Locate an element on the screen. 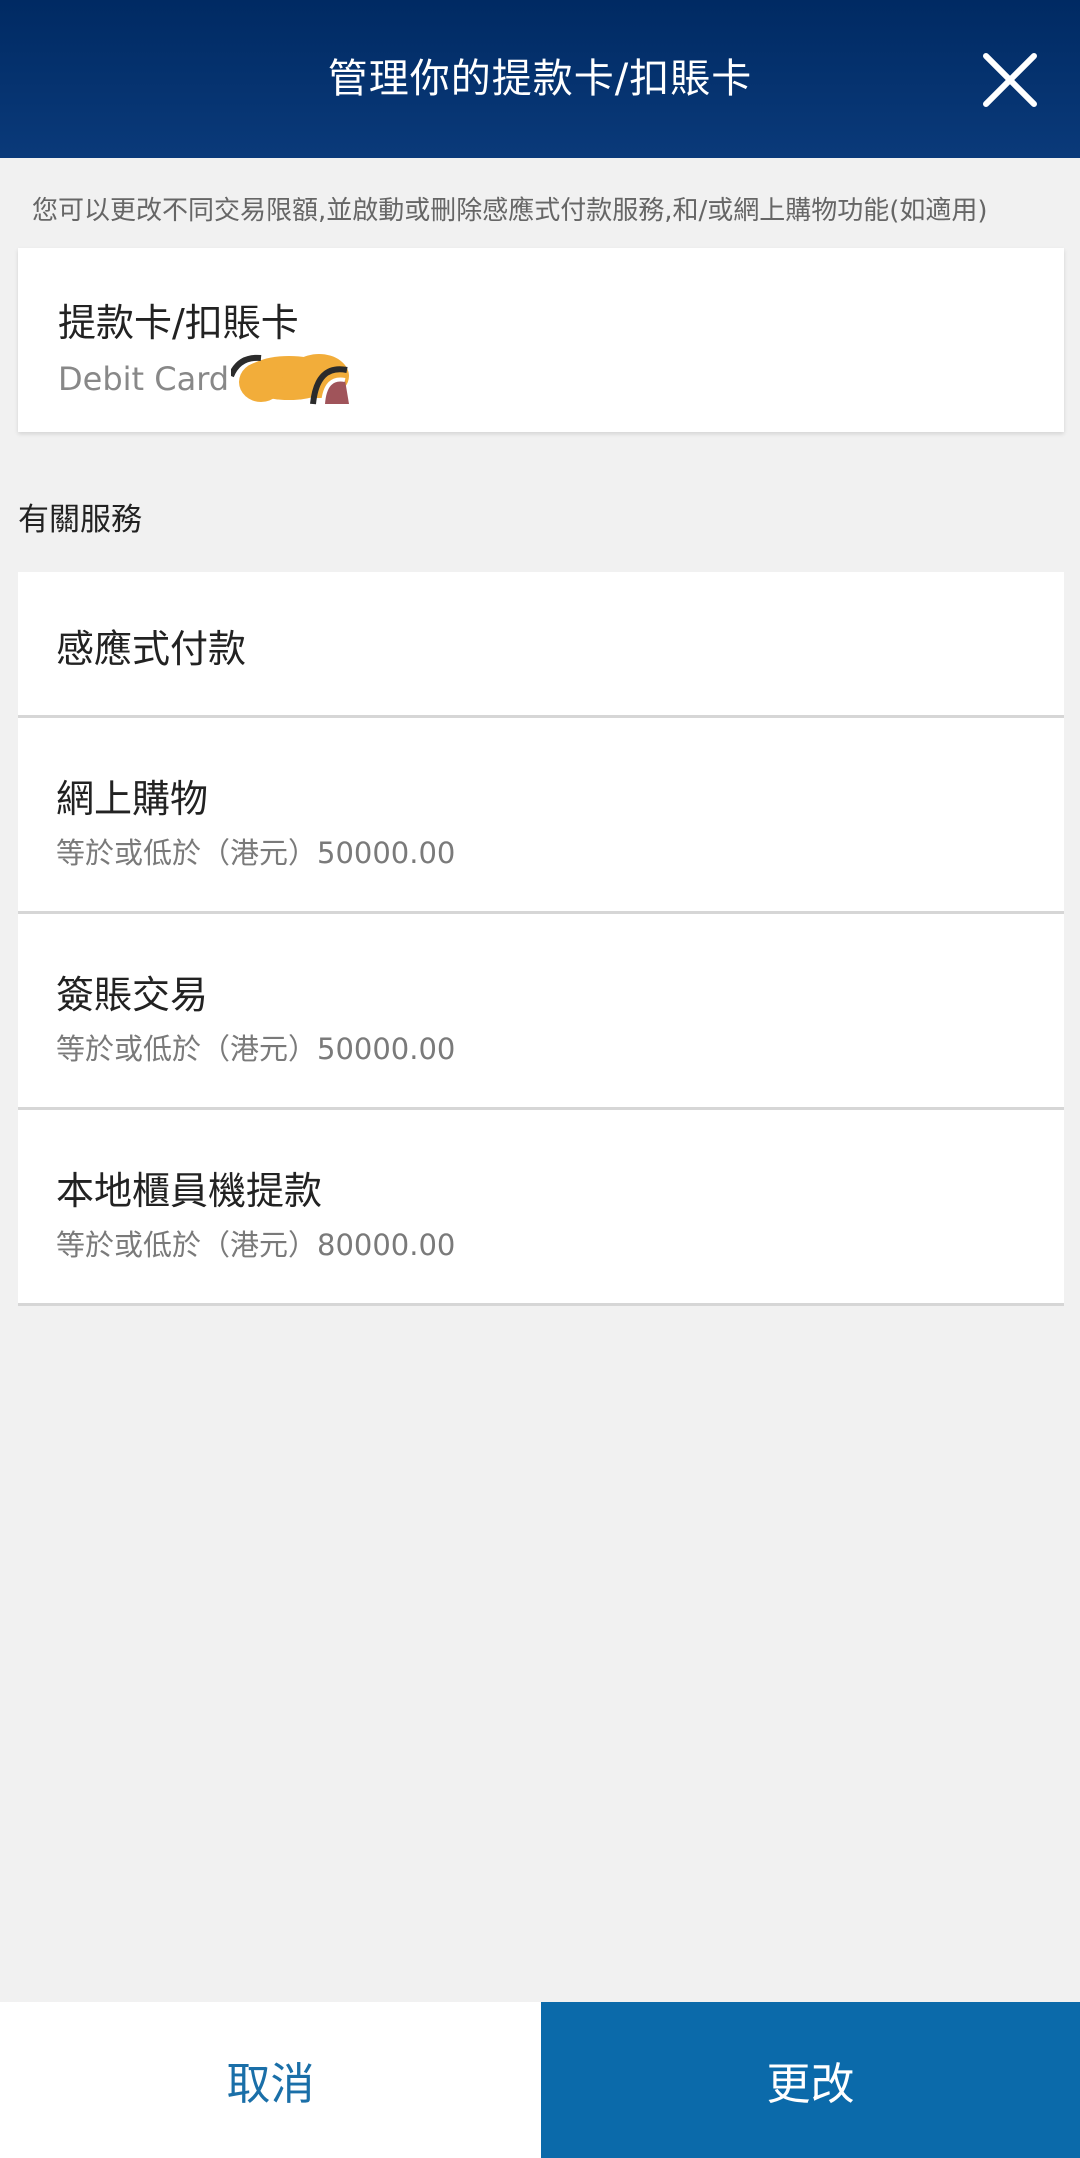  page-title: 管理你的提款卡/扣賬卡 is located at coordinates (540, 79).